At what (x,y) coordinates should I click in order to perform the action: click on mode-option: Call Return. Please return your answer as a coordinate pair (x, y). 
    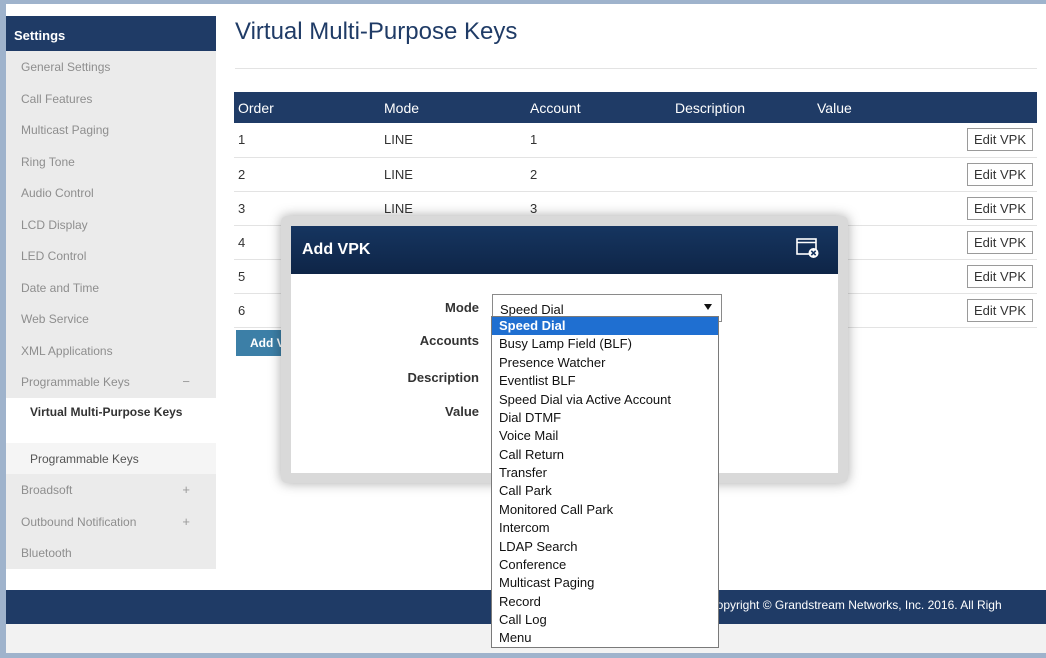
    Looking at the image, I should click on (605, 455).